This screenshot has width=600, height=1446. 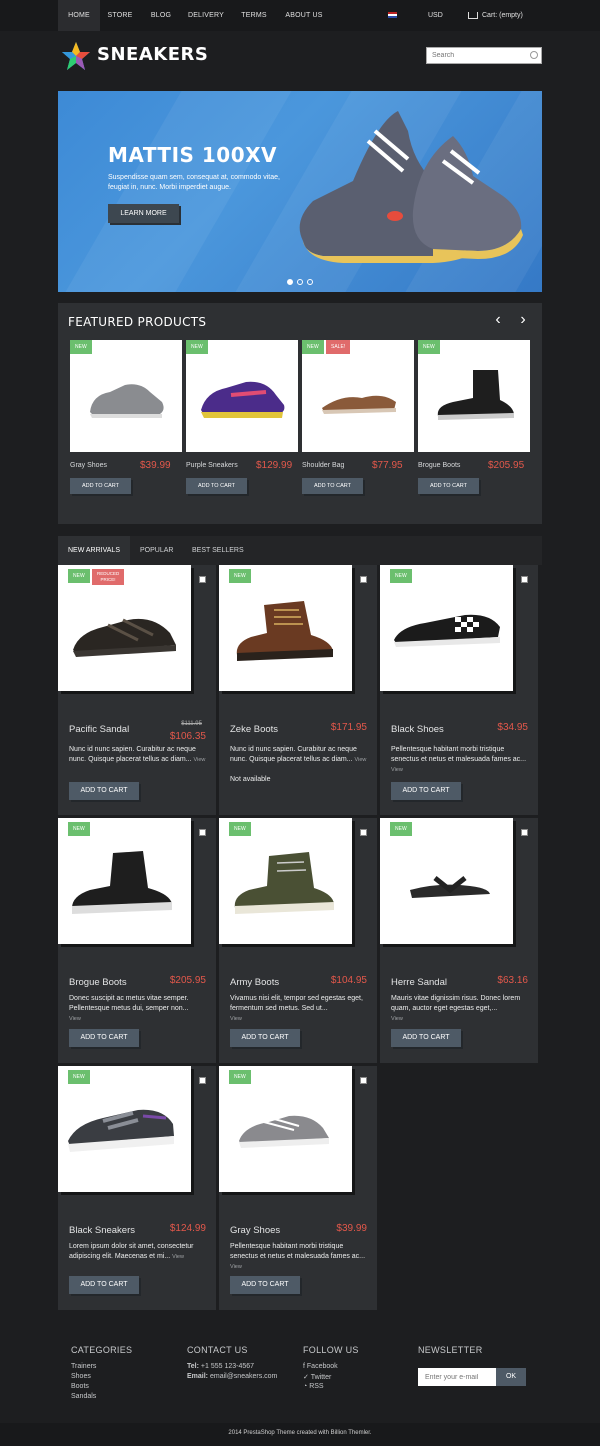 I want to click on hero-title: MATTIS 100XV, so click(x=193, y=155).